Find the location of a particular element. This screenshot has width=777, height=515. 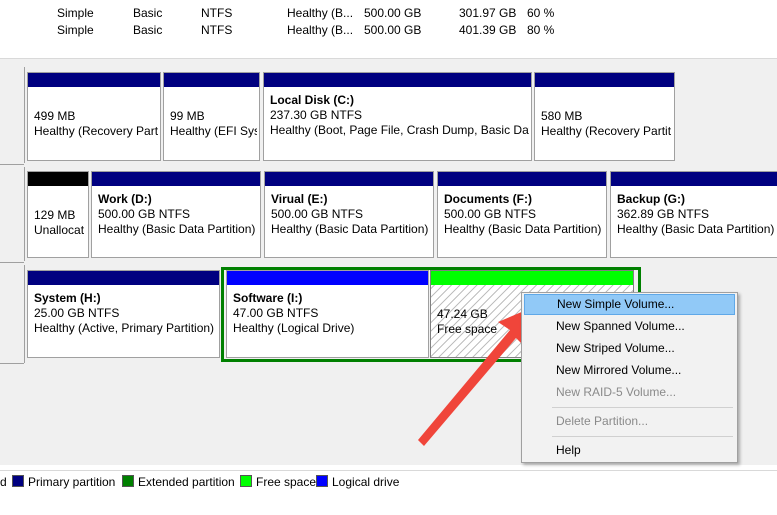

partition-name: Local Disk (C:) is located at coordinates (312, 100).